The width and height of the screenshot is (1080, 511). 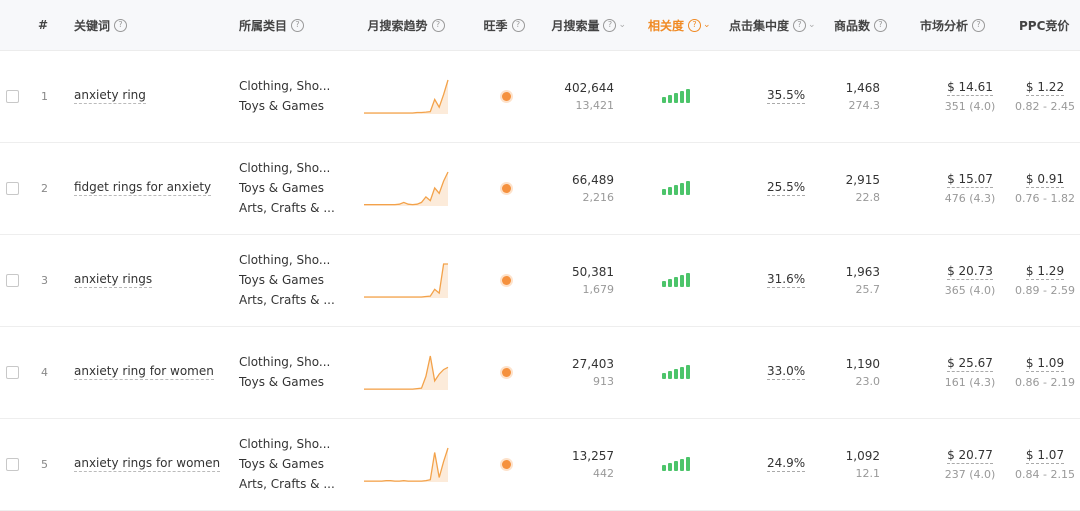 I want to click on row-index-cell: 4, so click(x=44, y=372).